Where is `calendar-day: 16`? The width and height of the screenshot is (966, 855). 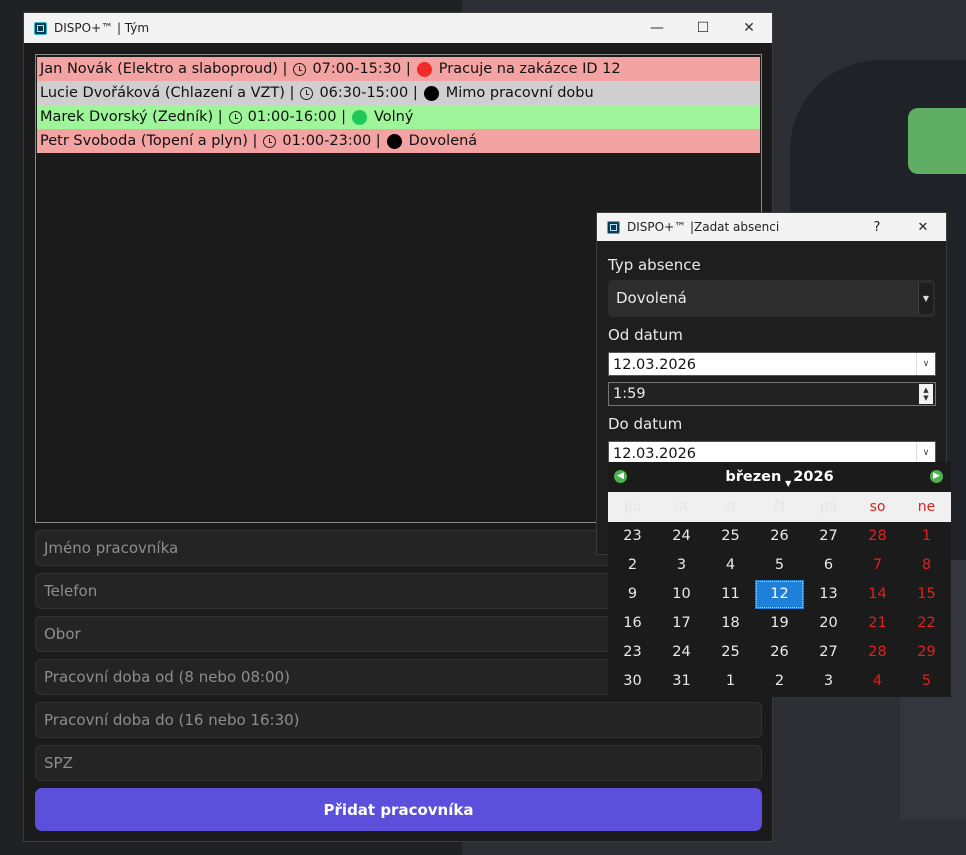
calendar-day: 16 is located at coordinates (632, 623).